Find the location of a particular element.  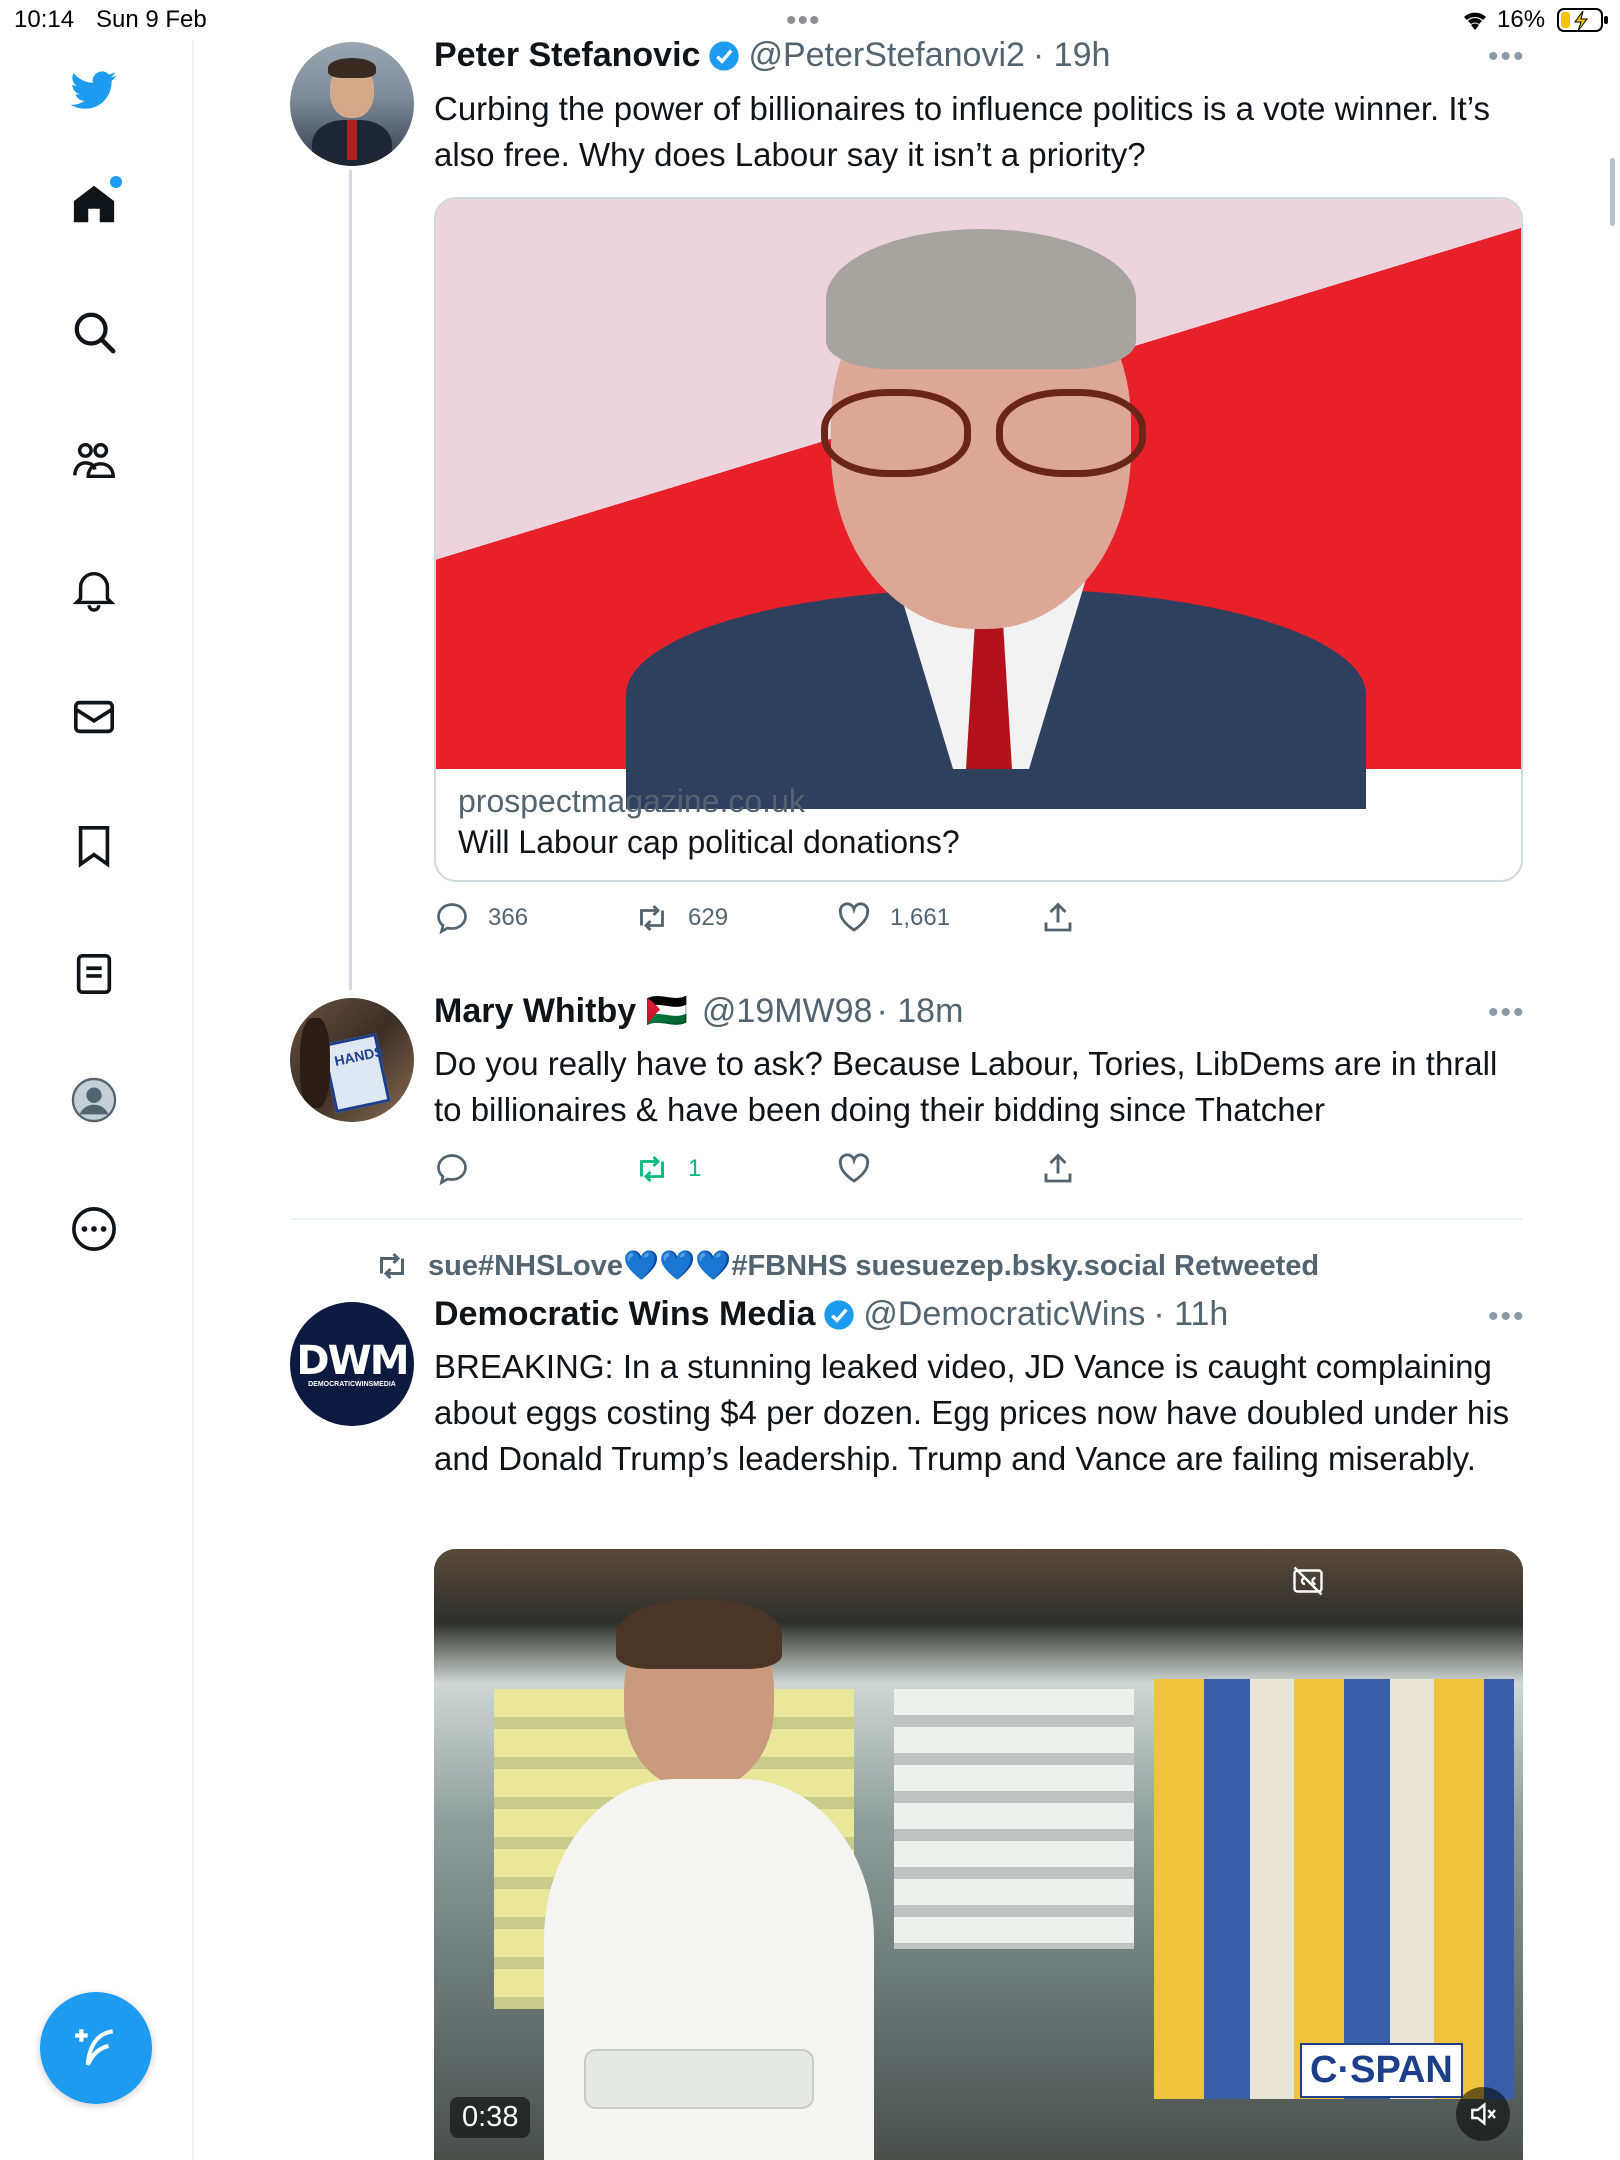

like-button is located at coordinates (854, 1169).